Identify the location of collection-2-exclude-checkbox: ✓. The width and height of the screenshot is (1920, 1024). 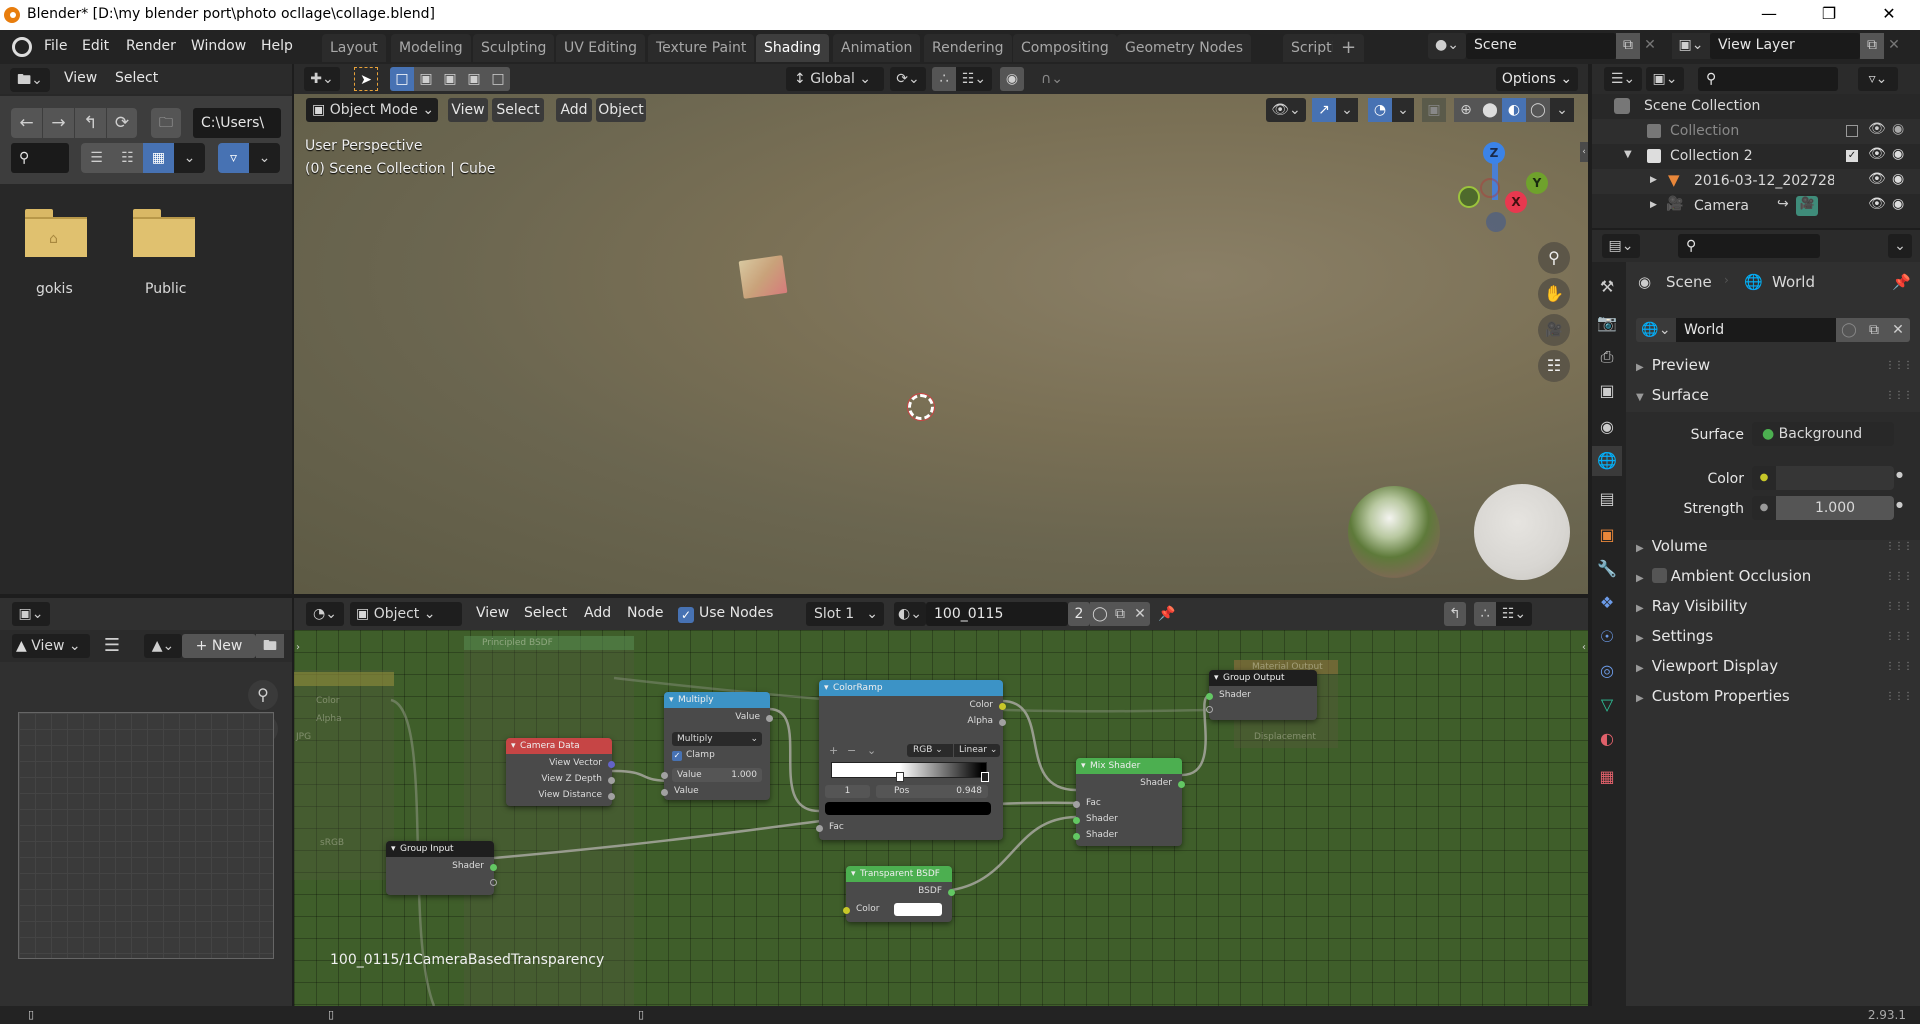
(1852, 156).